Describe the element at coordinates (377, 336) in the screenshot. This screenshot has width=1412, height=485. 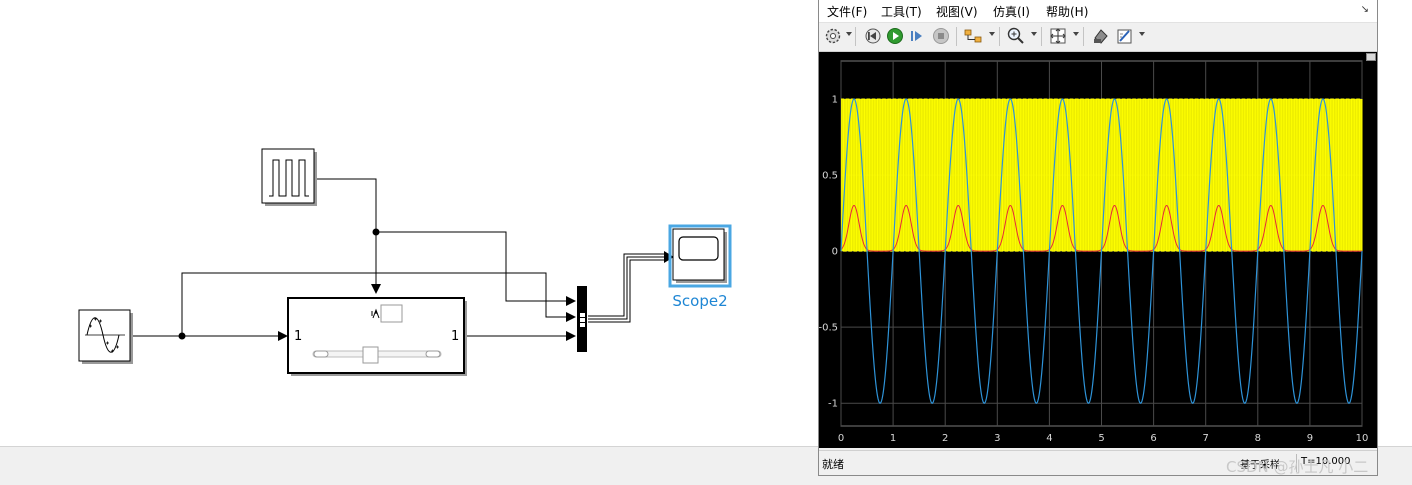
I see `enabled-subsystem-block: 1 1` at that location.